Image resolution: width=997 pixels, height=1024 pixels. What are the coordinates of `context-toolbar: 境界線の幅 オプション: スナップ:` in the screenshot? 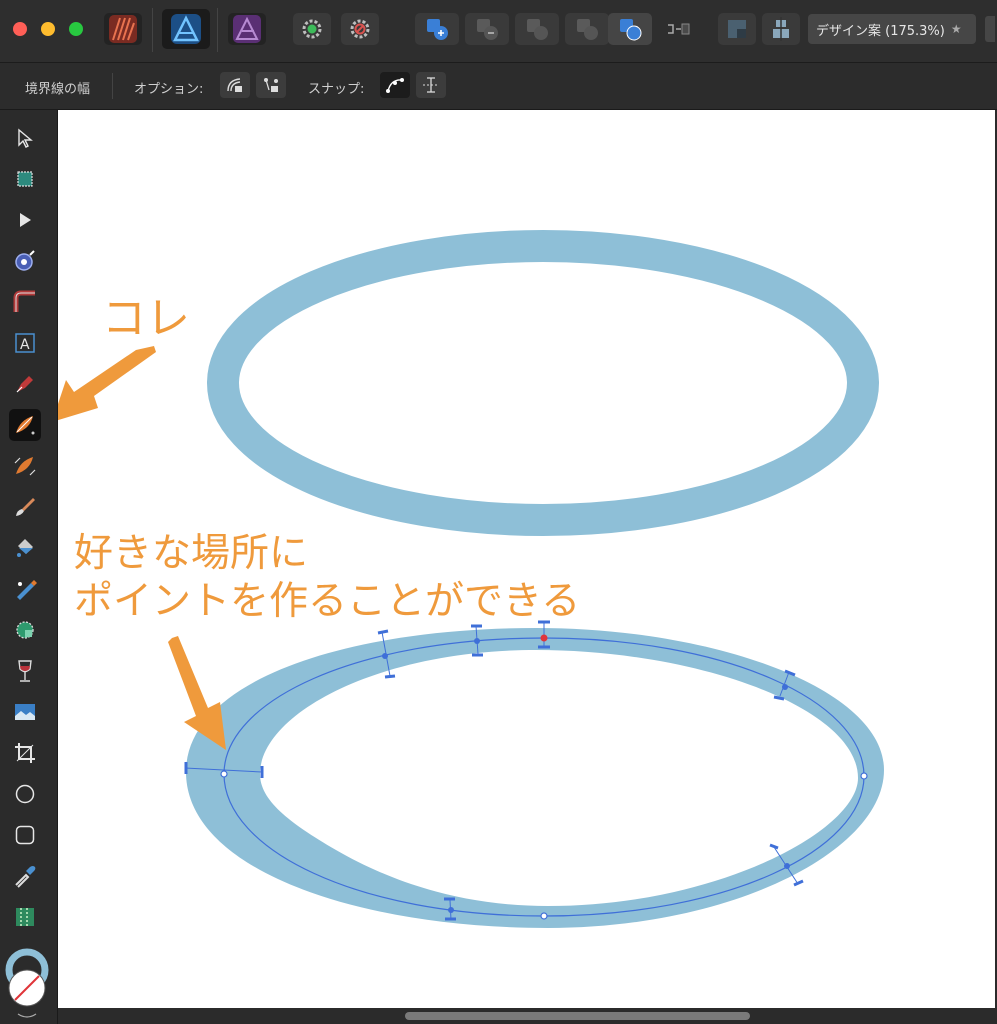 It's located at (498, 86).